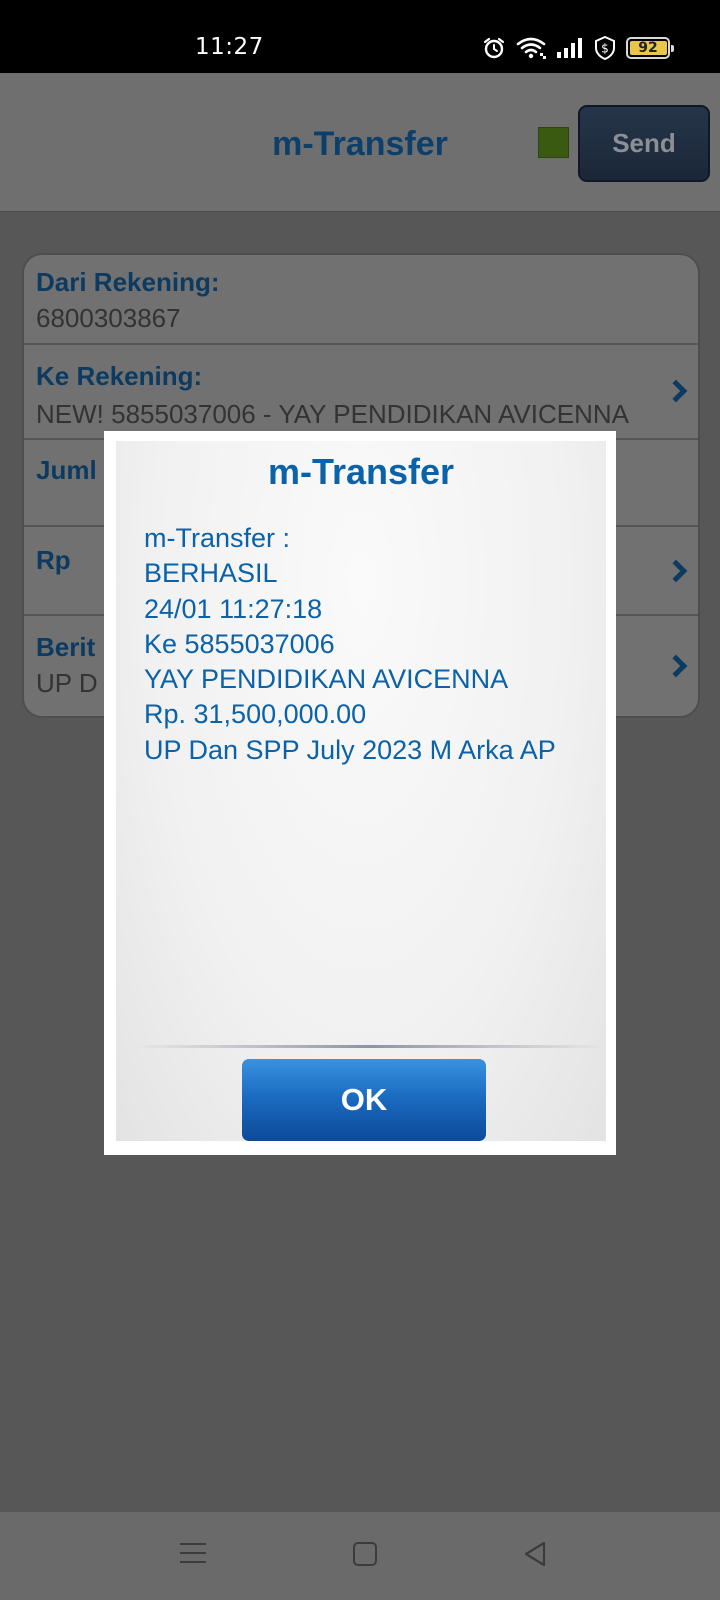  I want to click on note-value: UP D, so click(67, 683).